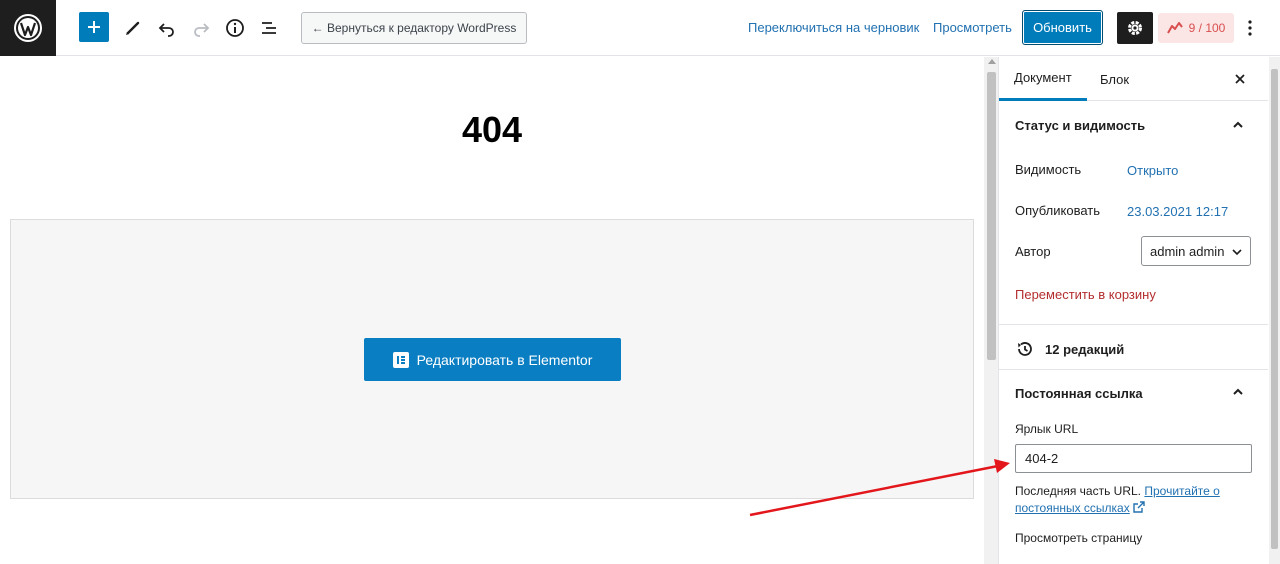  Describe the element at coordinates (1085, 294) in the screenshot. I see `move-to-trash-link: Переместить в корзину` at that location.